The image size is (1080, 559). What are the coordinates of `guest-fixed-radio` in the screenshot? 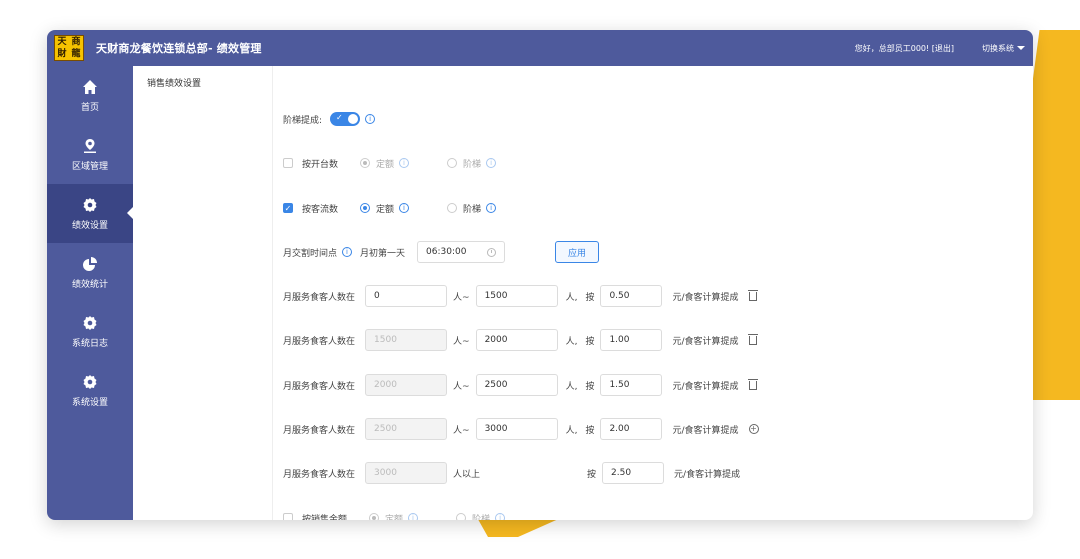 It's located at (365, 208).